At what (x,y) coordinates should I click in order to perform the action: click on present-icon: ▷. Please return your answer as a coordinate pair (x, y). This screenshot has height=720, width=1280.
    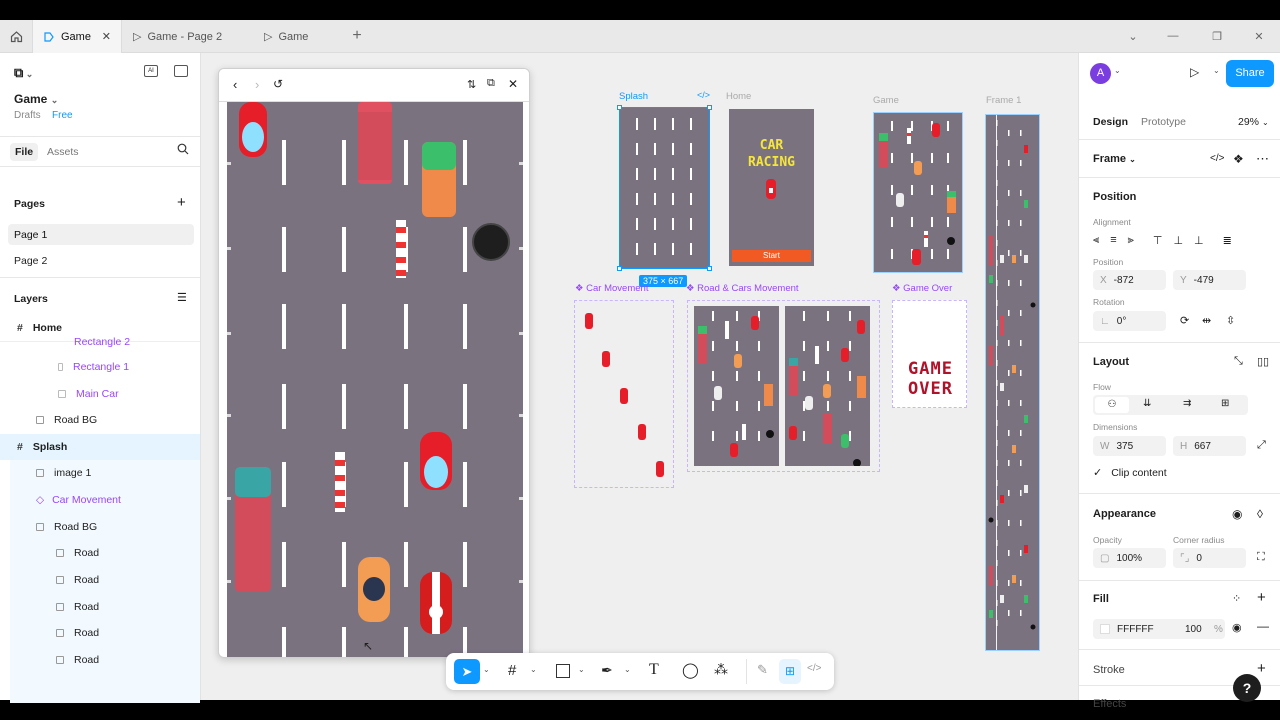
    Looking at the image, I should click on (1194, 72).